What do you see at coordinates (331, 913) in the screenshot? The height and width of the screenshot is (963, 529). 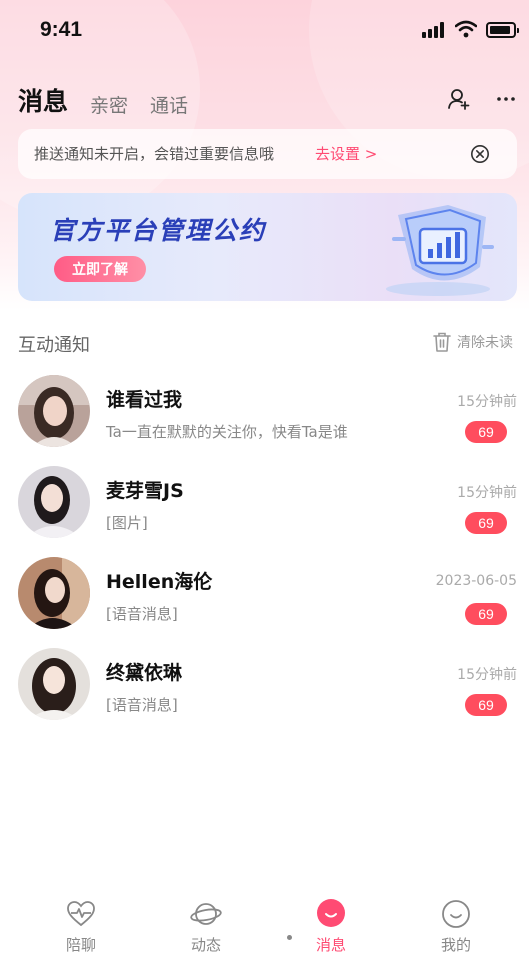 I see `message-icon` at bounding box center [331, 913].